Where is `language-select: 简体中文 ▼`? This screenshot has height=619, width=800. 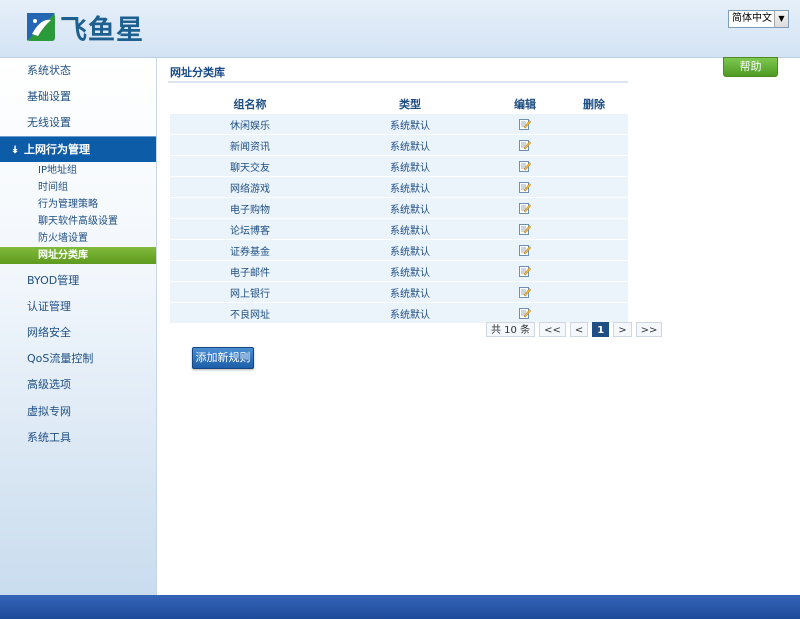 language-select: 简体中文 ▼ is located at coordinates (758, 19).